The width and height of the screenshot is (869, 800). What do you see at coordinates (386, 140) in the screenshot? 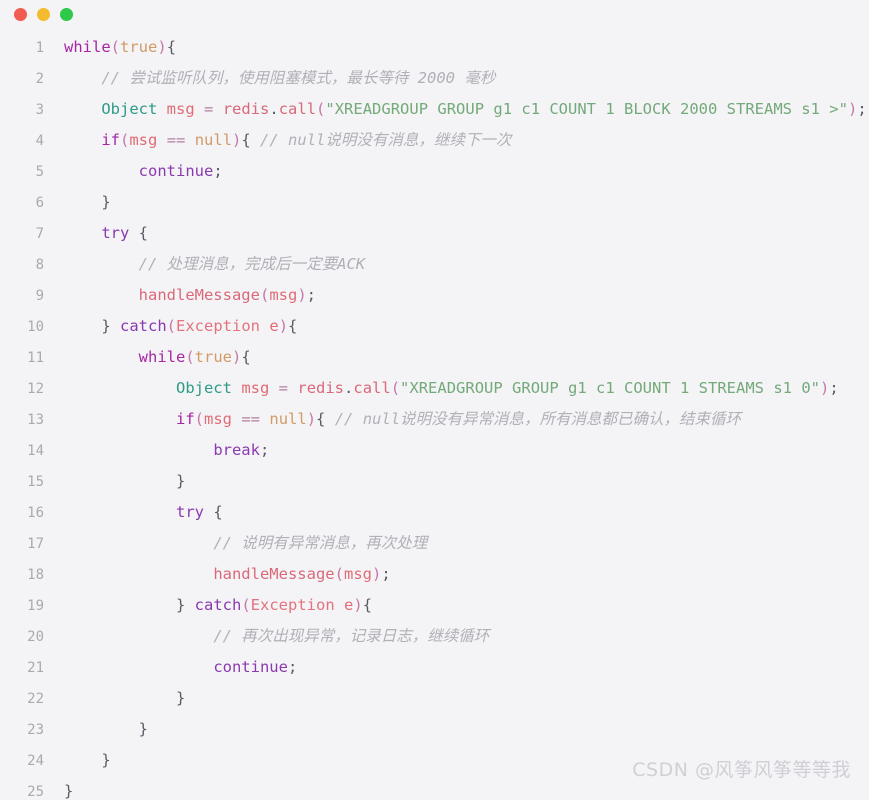
I see `code-token: // null说明没有消息，继续下一次` at bounding box center [386, 140].